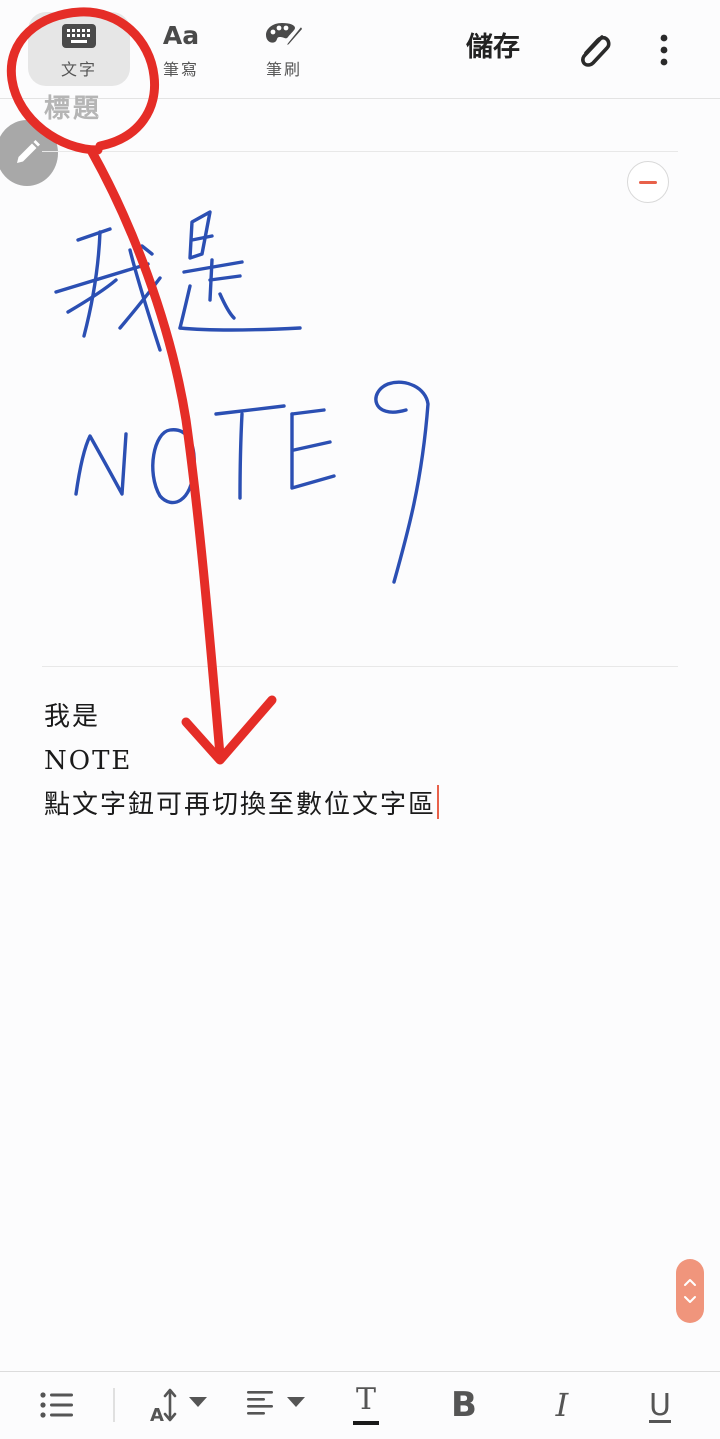 This screenshot has height=1439, width=720. What do you see at coordinates (366, 1423) in the screenshot?
I see `text-color-swatch` at bounding box center [366, 1423].